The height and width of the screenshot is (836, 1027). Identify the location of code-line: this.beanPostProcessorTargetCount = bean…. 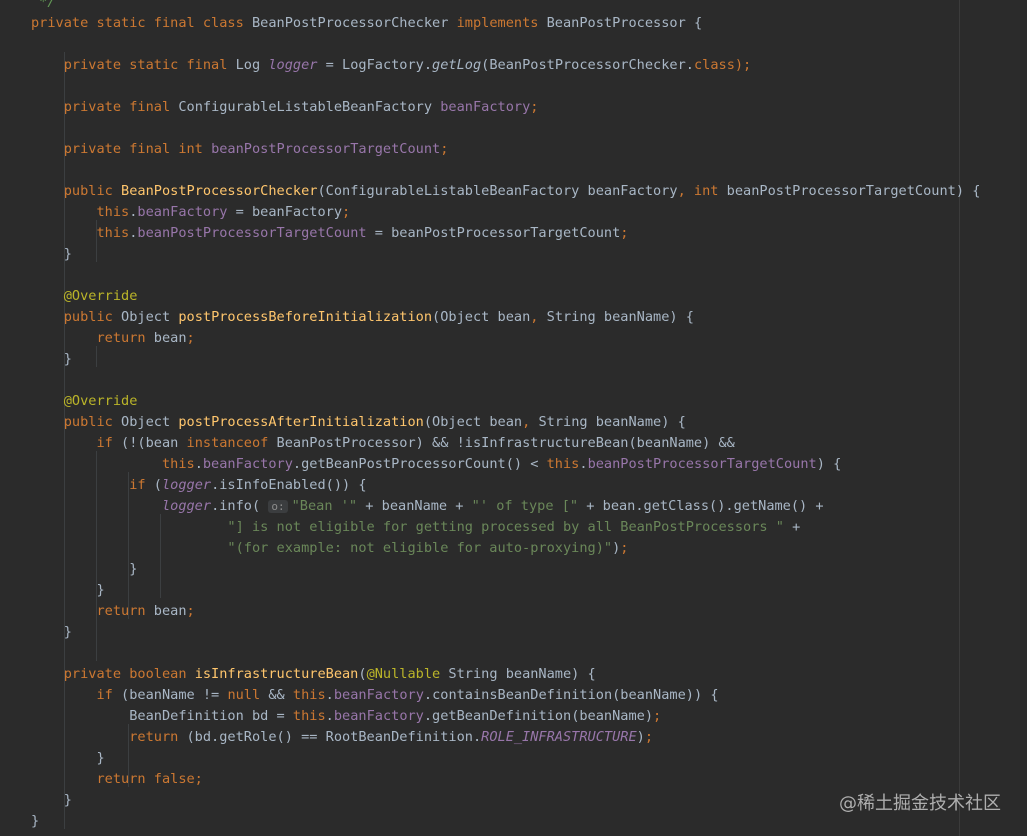
(329, 233).